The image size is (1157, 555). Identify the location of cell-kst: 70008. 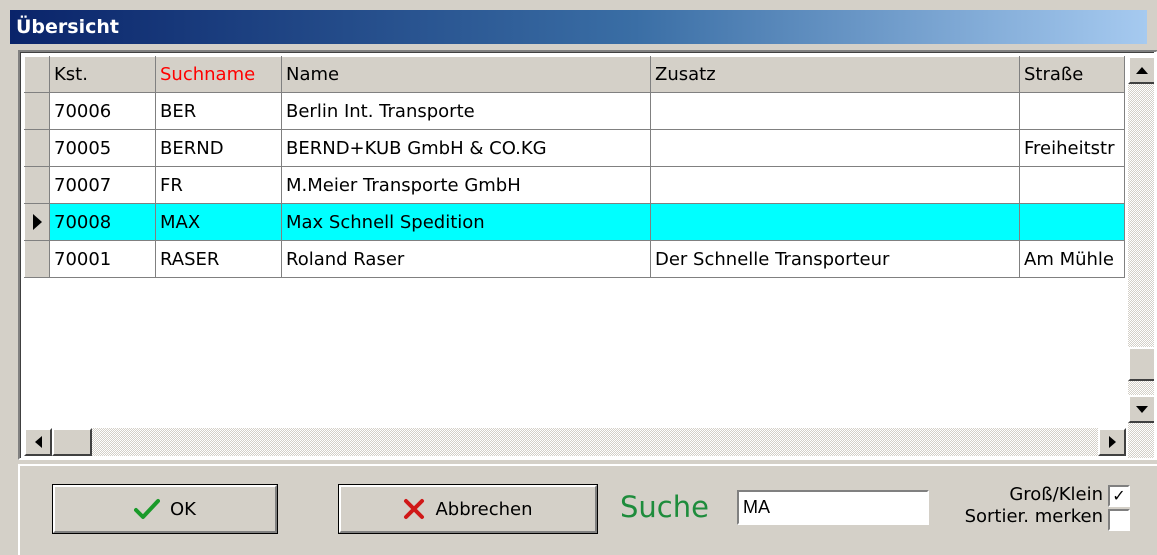
(102, 222).